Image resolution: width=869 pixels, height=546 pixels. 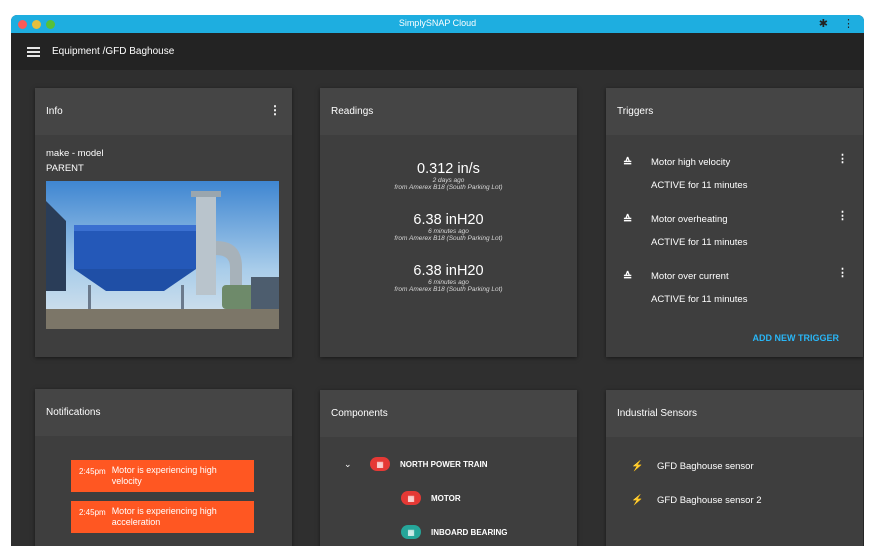 I want to click on breadcrumb: Equipment /GFD Baghouse, so click(x=113, y=51).